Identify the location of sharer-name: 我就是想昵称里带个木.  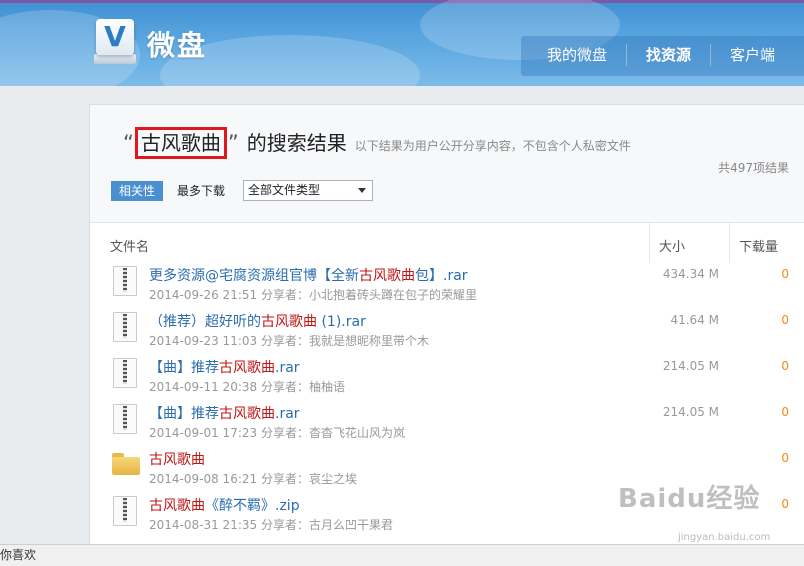
(369, 341).